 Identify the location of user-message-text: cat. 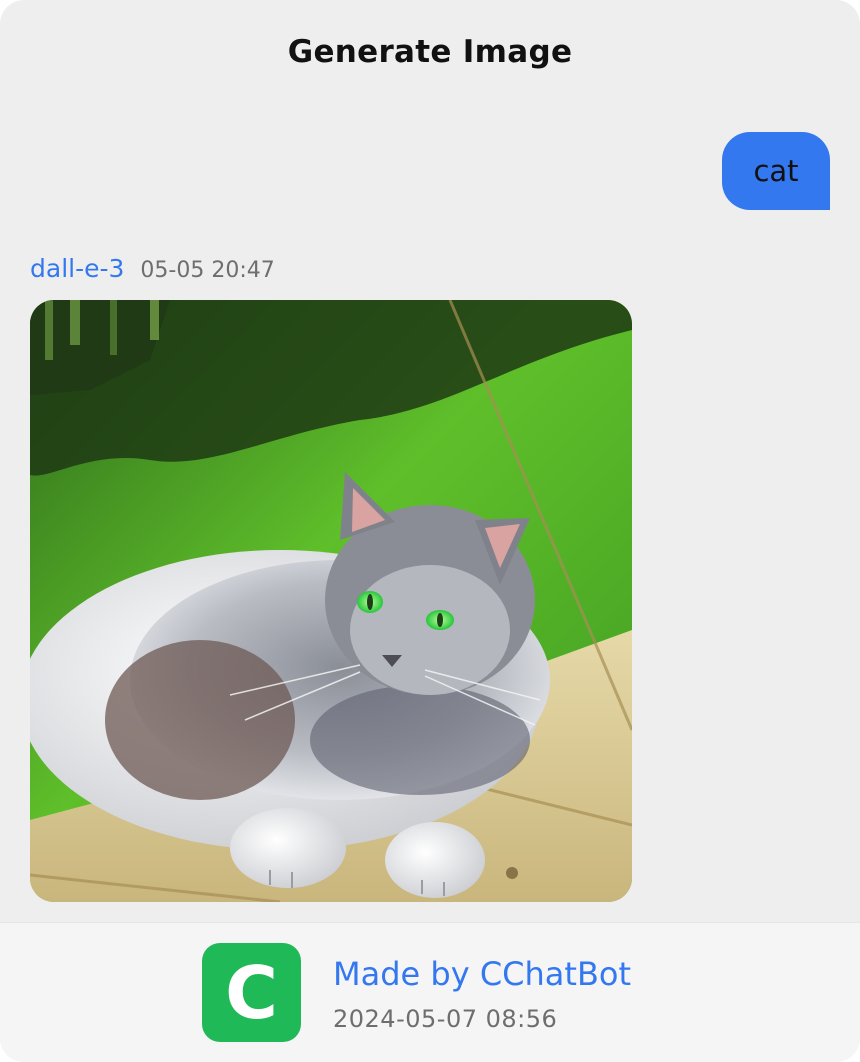
(776, 171).